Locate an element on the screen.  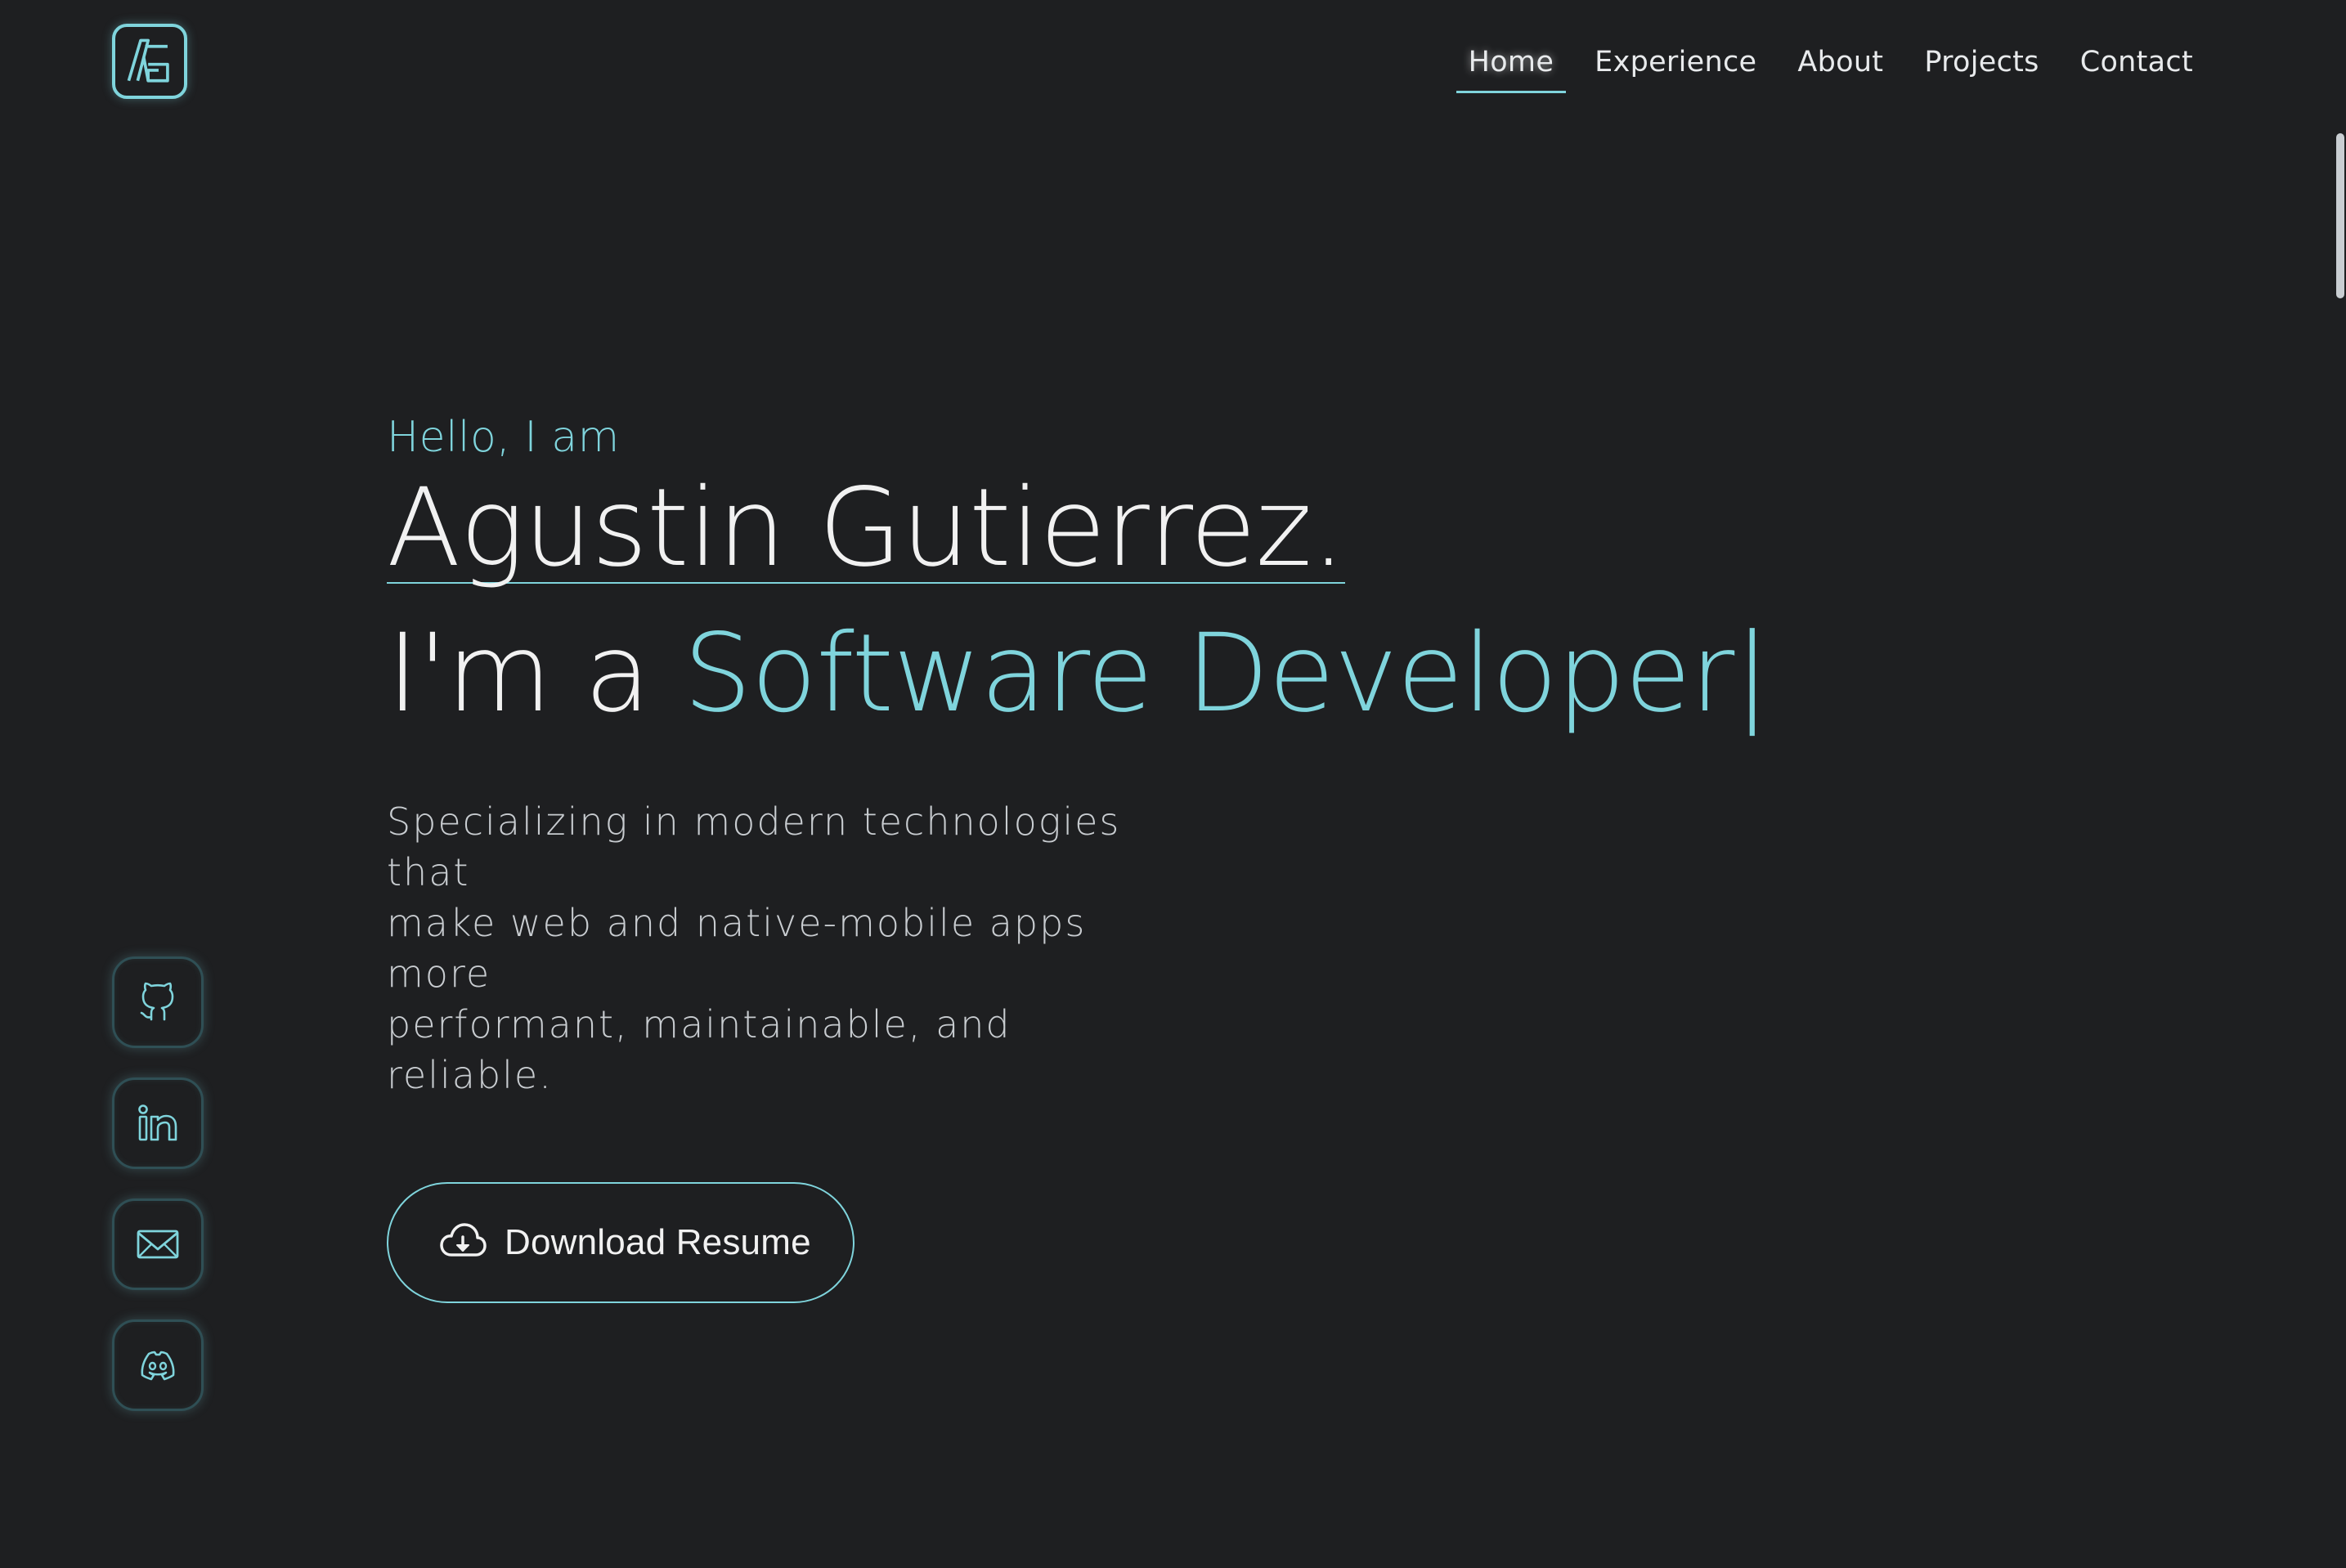
nav-item-about: About is located at coordinates (1840, 62).